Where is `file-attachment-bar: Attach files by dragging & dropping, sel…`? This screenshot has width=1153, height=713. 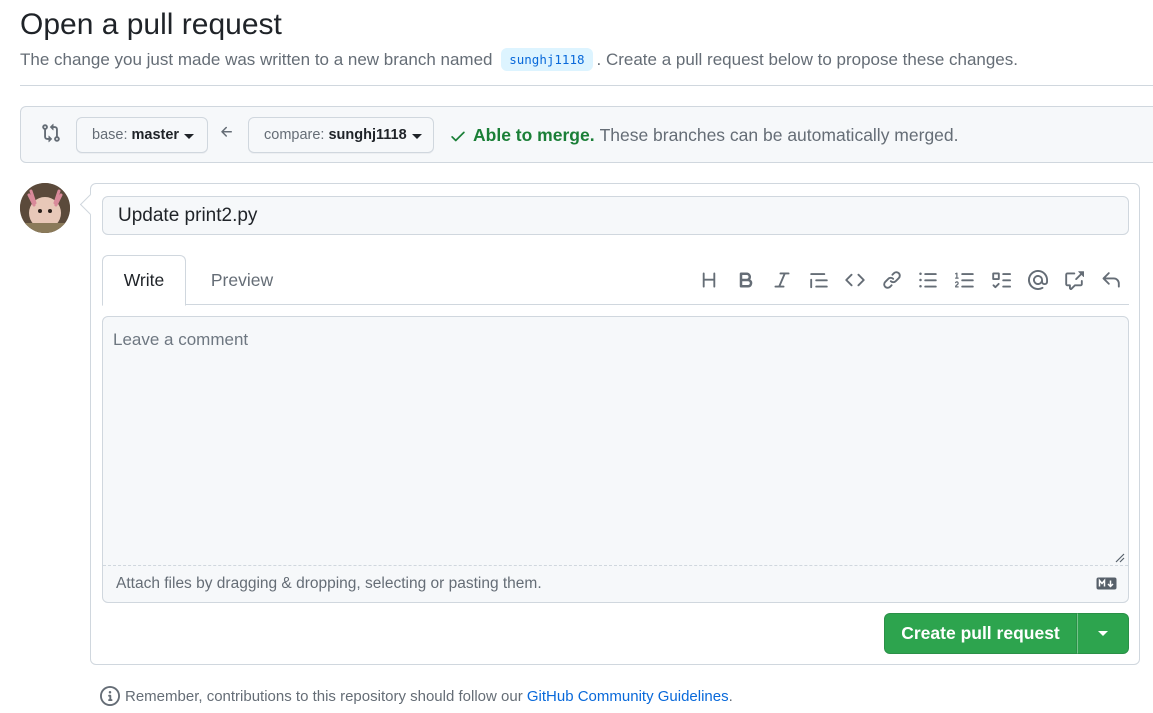 file-attachment-bar: Attach files by dragging & dropping, sel… is located at coordinates (615, 583).